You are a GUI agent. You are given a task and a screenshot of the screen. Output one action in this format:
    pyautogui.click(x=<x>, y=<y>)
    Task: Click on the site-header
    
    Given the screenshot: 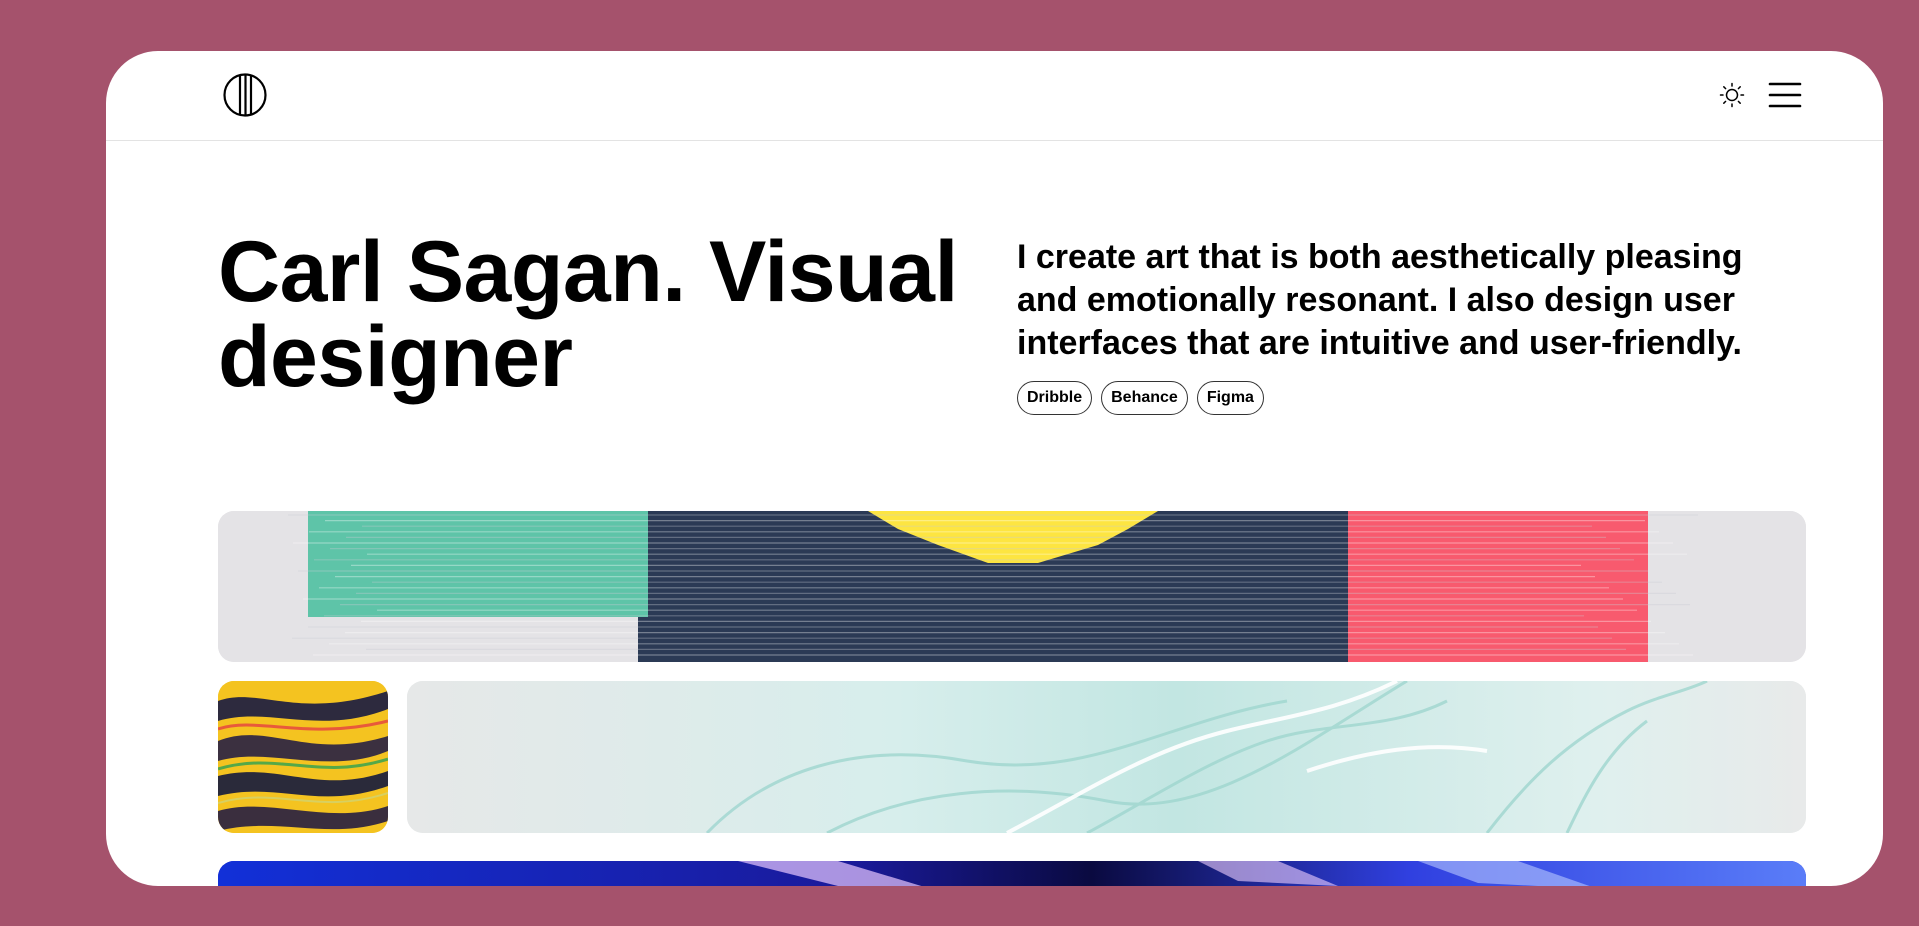 What is the action you would take?
    pyautogui.click(x=994, y=96)
    